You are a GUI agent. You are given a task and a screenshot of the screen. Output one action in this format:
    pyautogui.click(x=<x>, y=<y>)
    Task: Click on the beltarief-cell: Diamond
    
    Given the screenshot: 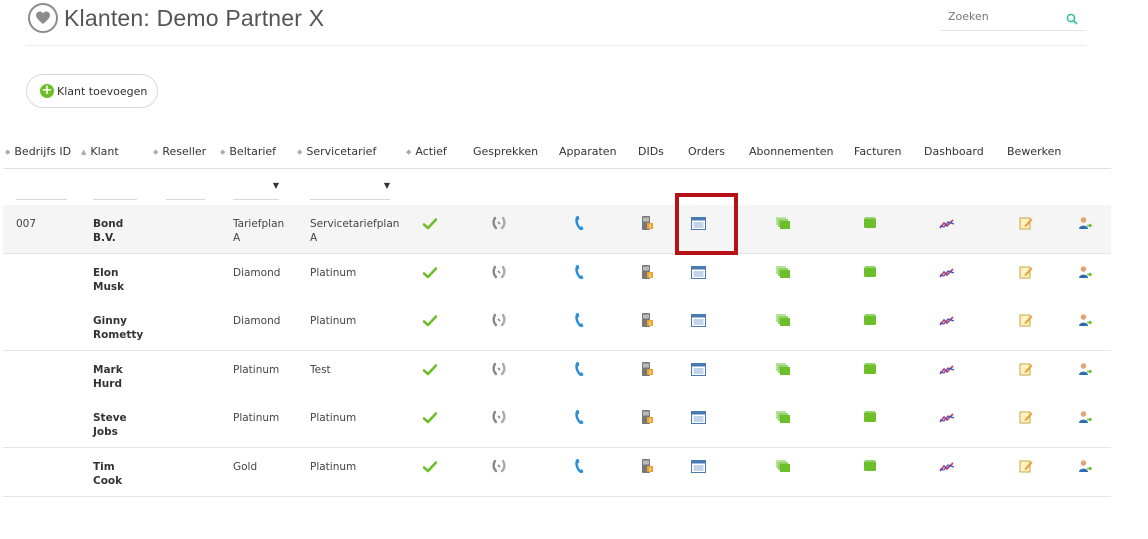 What is the action you would take?
    pyautogui.click(x=264, y=273)
    